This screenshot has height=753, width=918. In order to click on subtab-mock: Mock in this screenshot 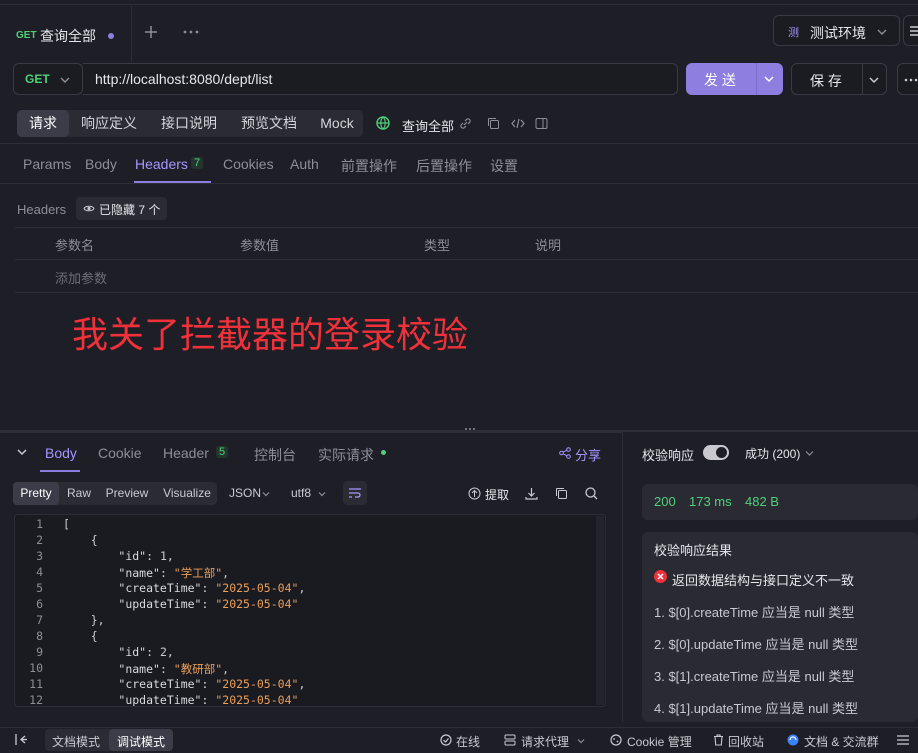, I will do `click(337, 123)`.